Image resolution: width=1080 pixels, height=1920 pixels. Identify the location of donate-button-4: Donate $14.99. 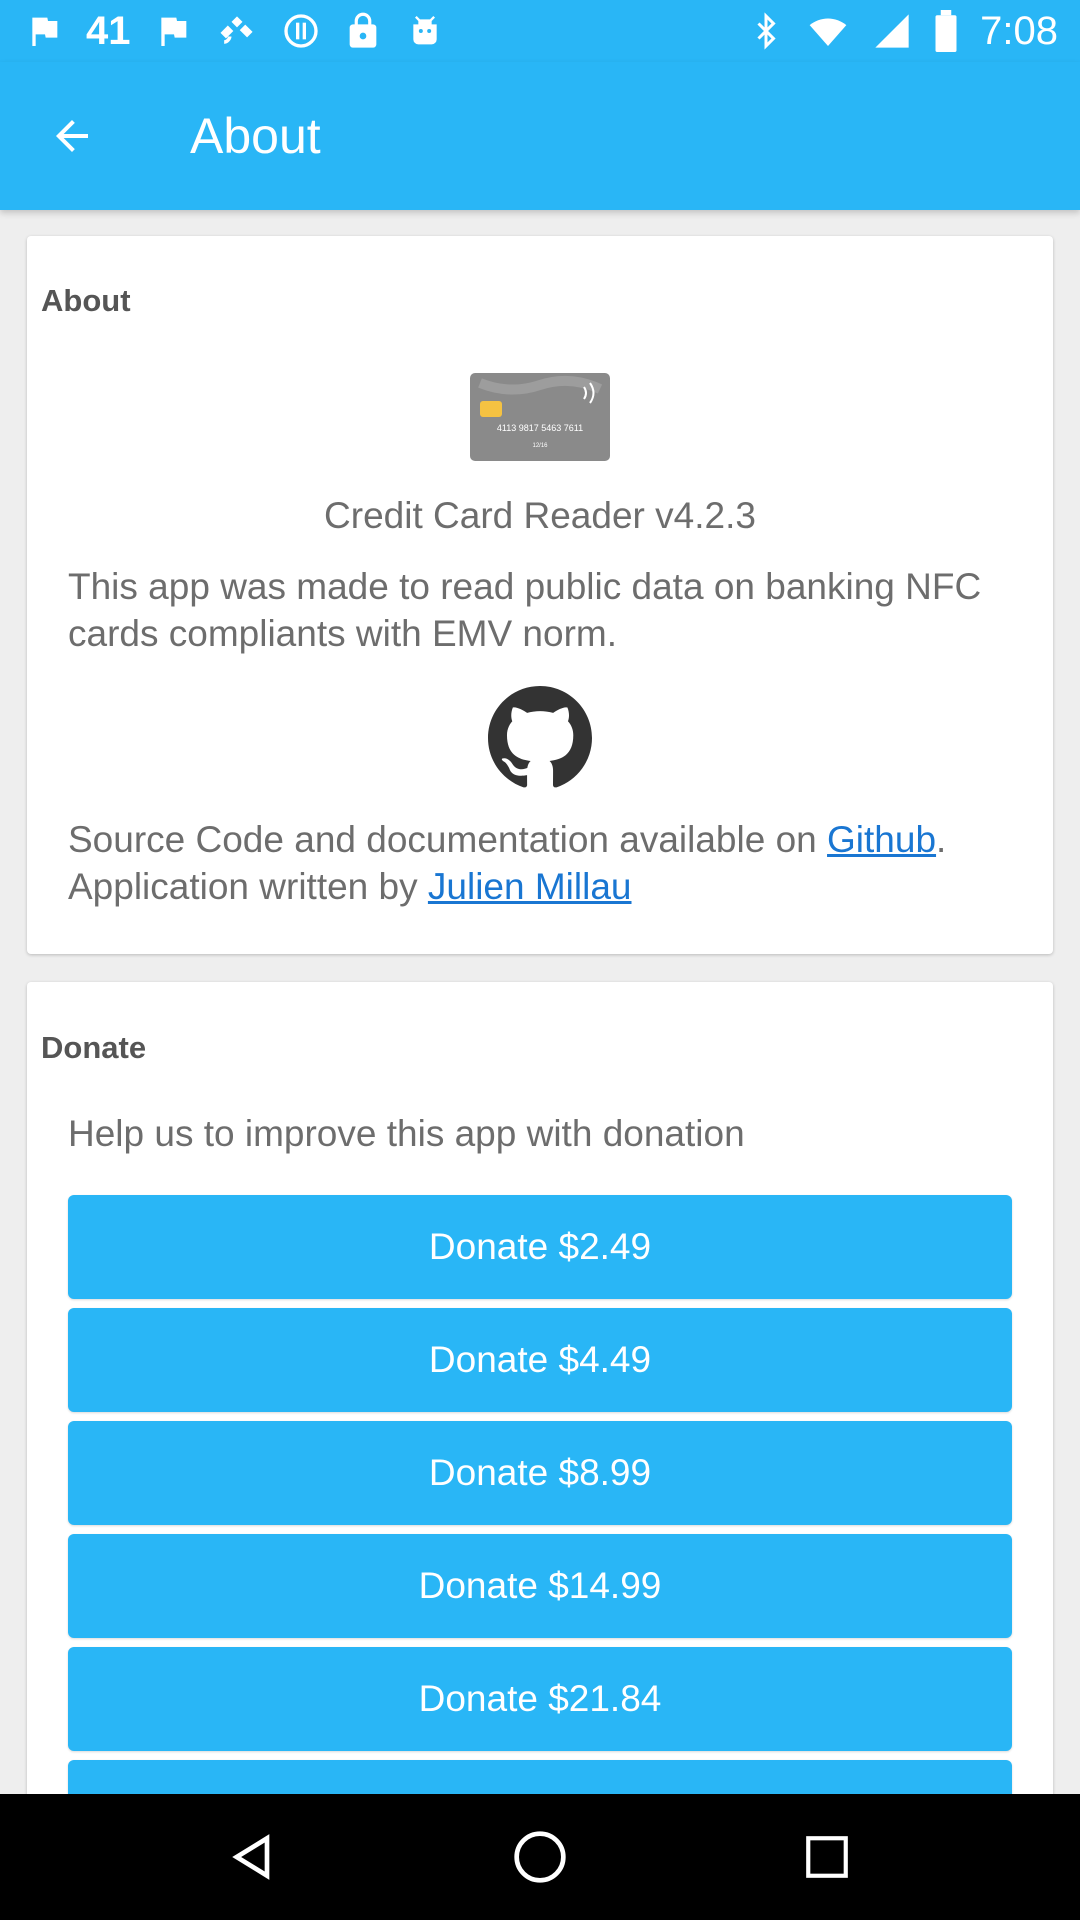
(540, 1586).